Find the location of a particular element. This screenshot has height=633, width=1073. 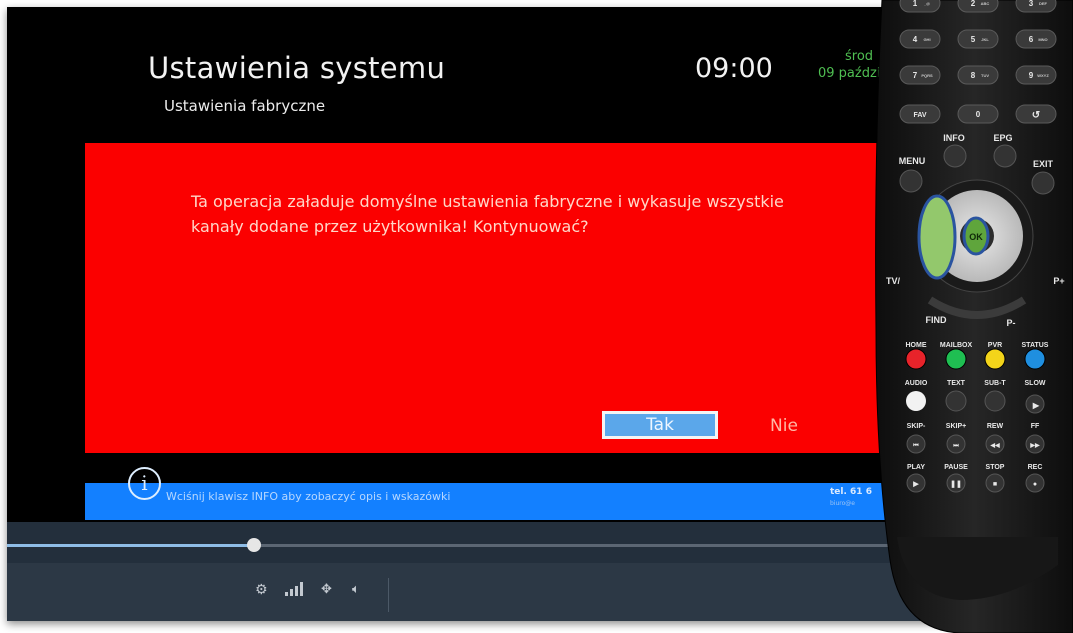

skip-row-label: SKIP+ is located at coordinates (956, 426).